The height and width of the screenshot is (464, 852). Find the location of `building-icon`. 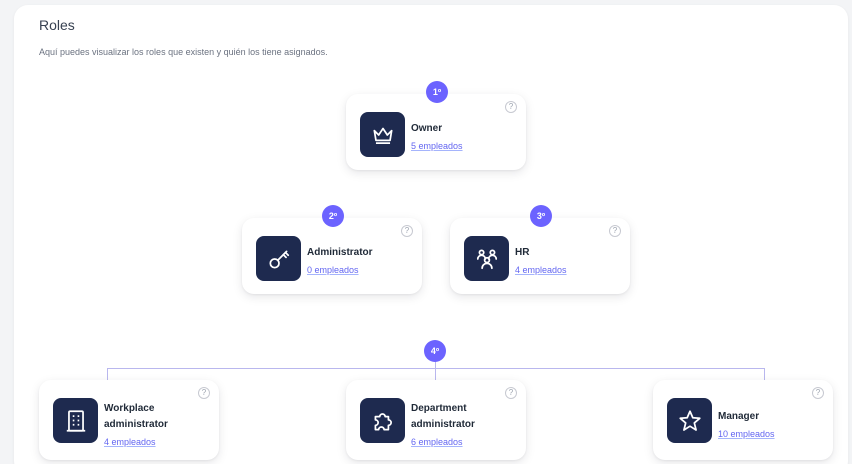

building-icon is located at coordinates (75, 420).